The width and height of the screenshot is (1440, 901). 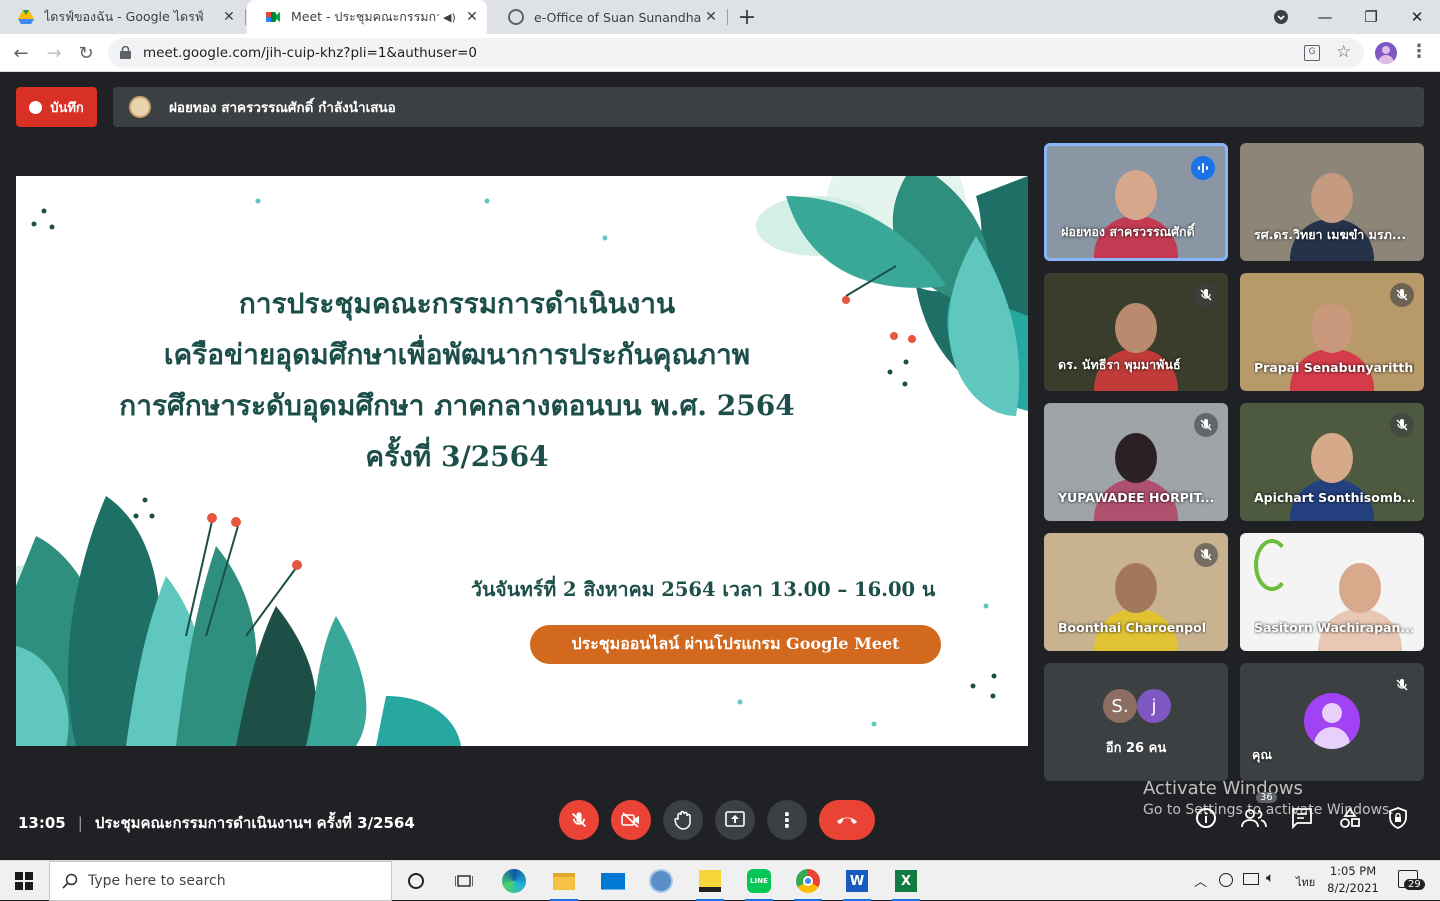 What do you see at coordinates (1334, 367) in the screenshot?
I see `participant-name: Prapai Senabunyaritthi` at bounding box center [1334, 367].